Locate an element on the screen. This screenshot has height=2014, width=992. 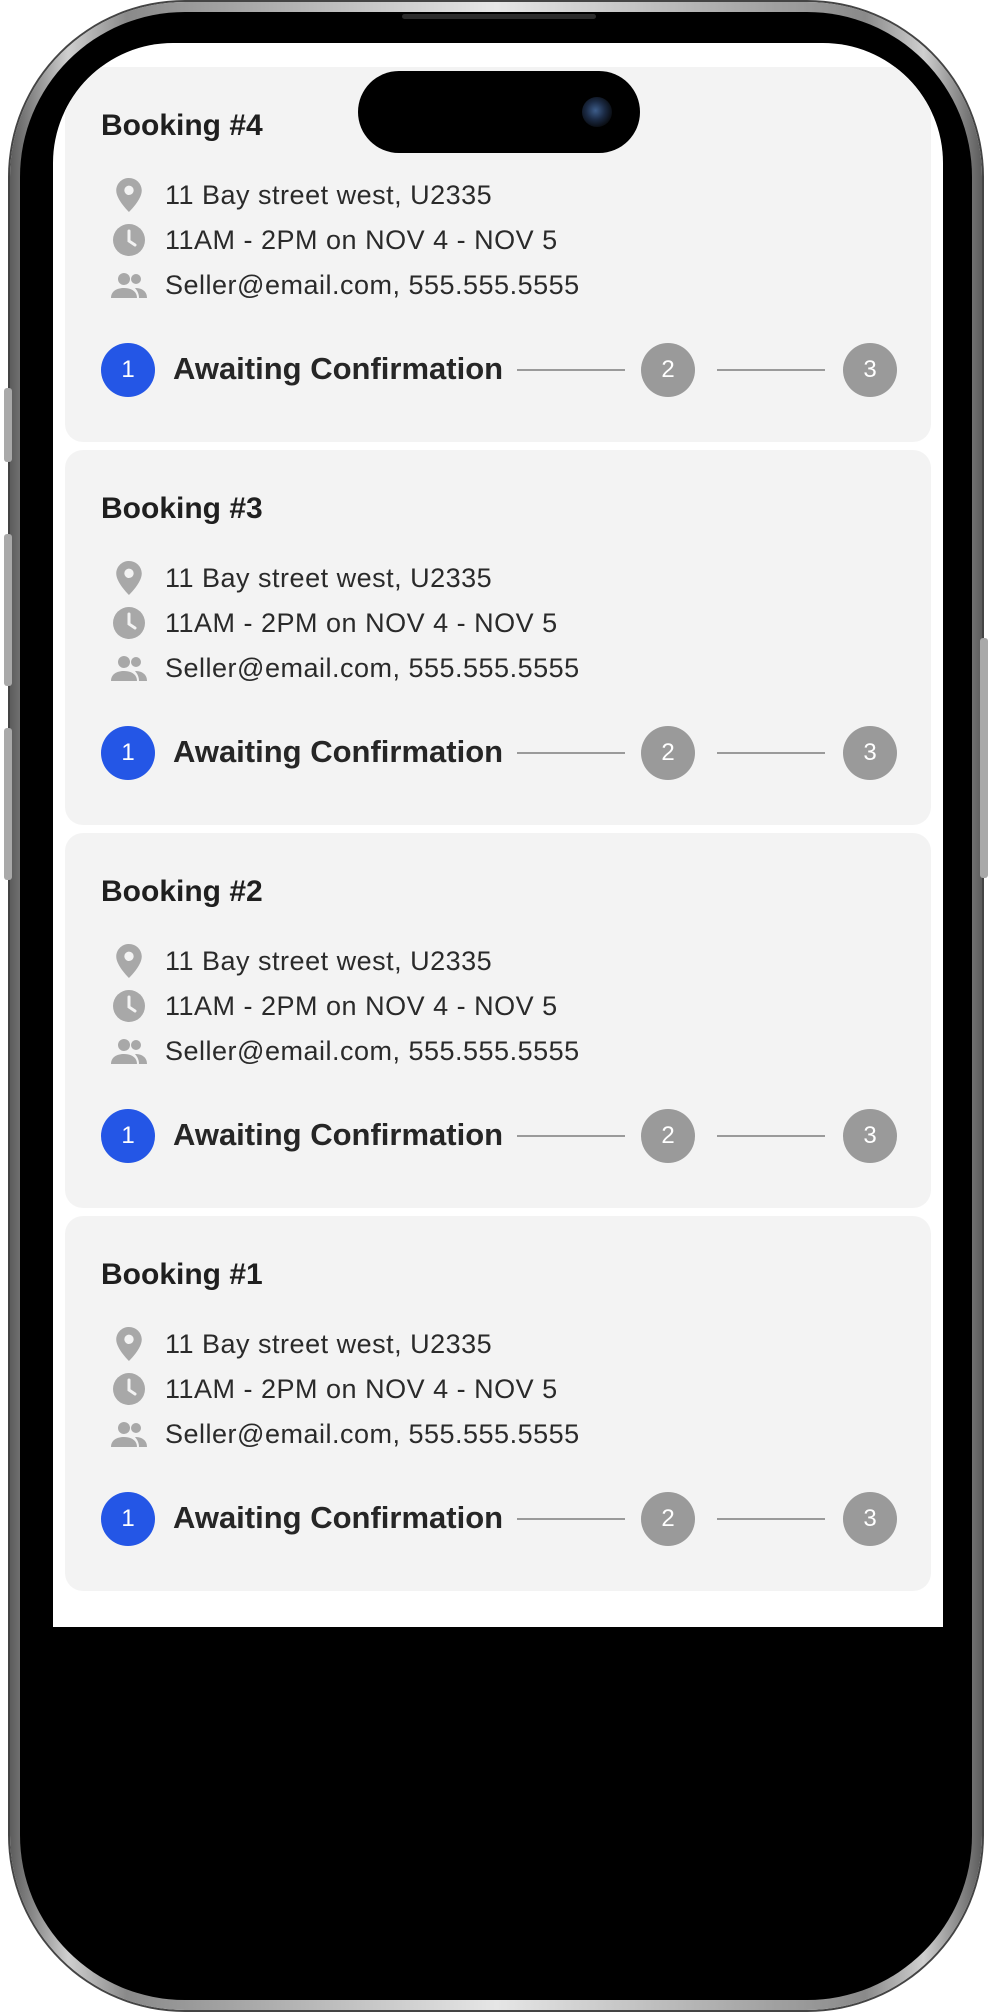
action-button is located at coordinates (8, 425).